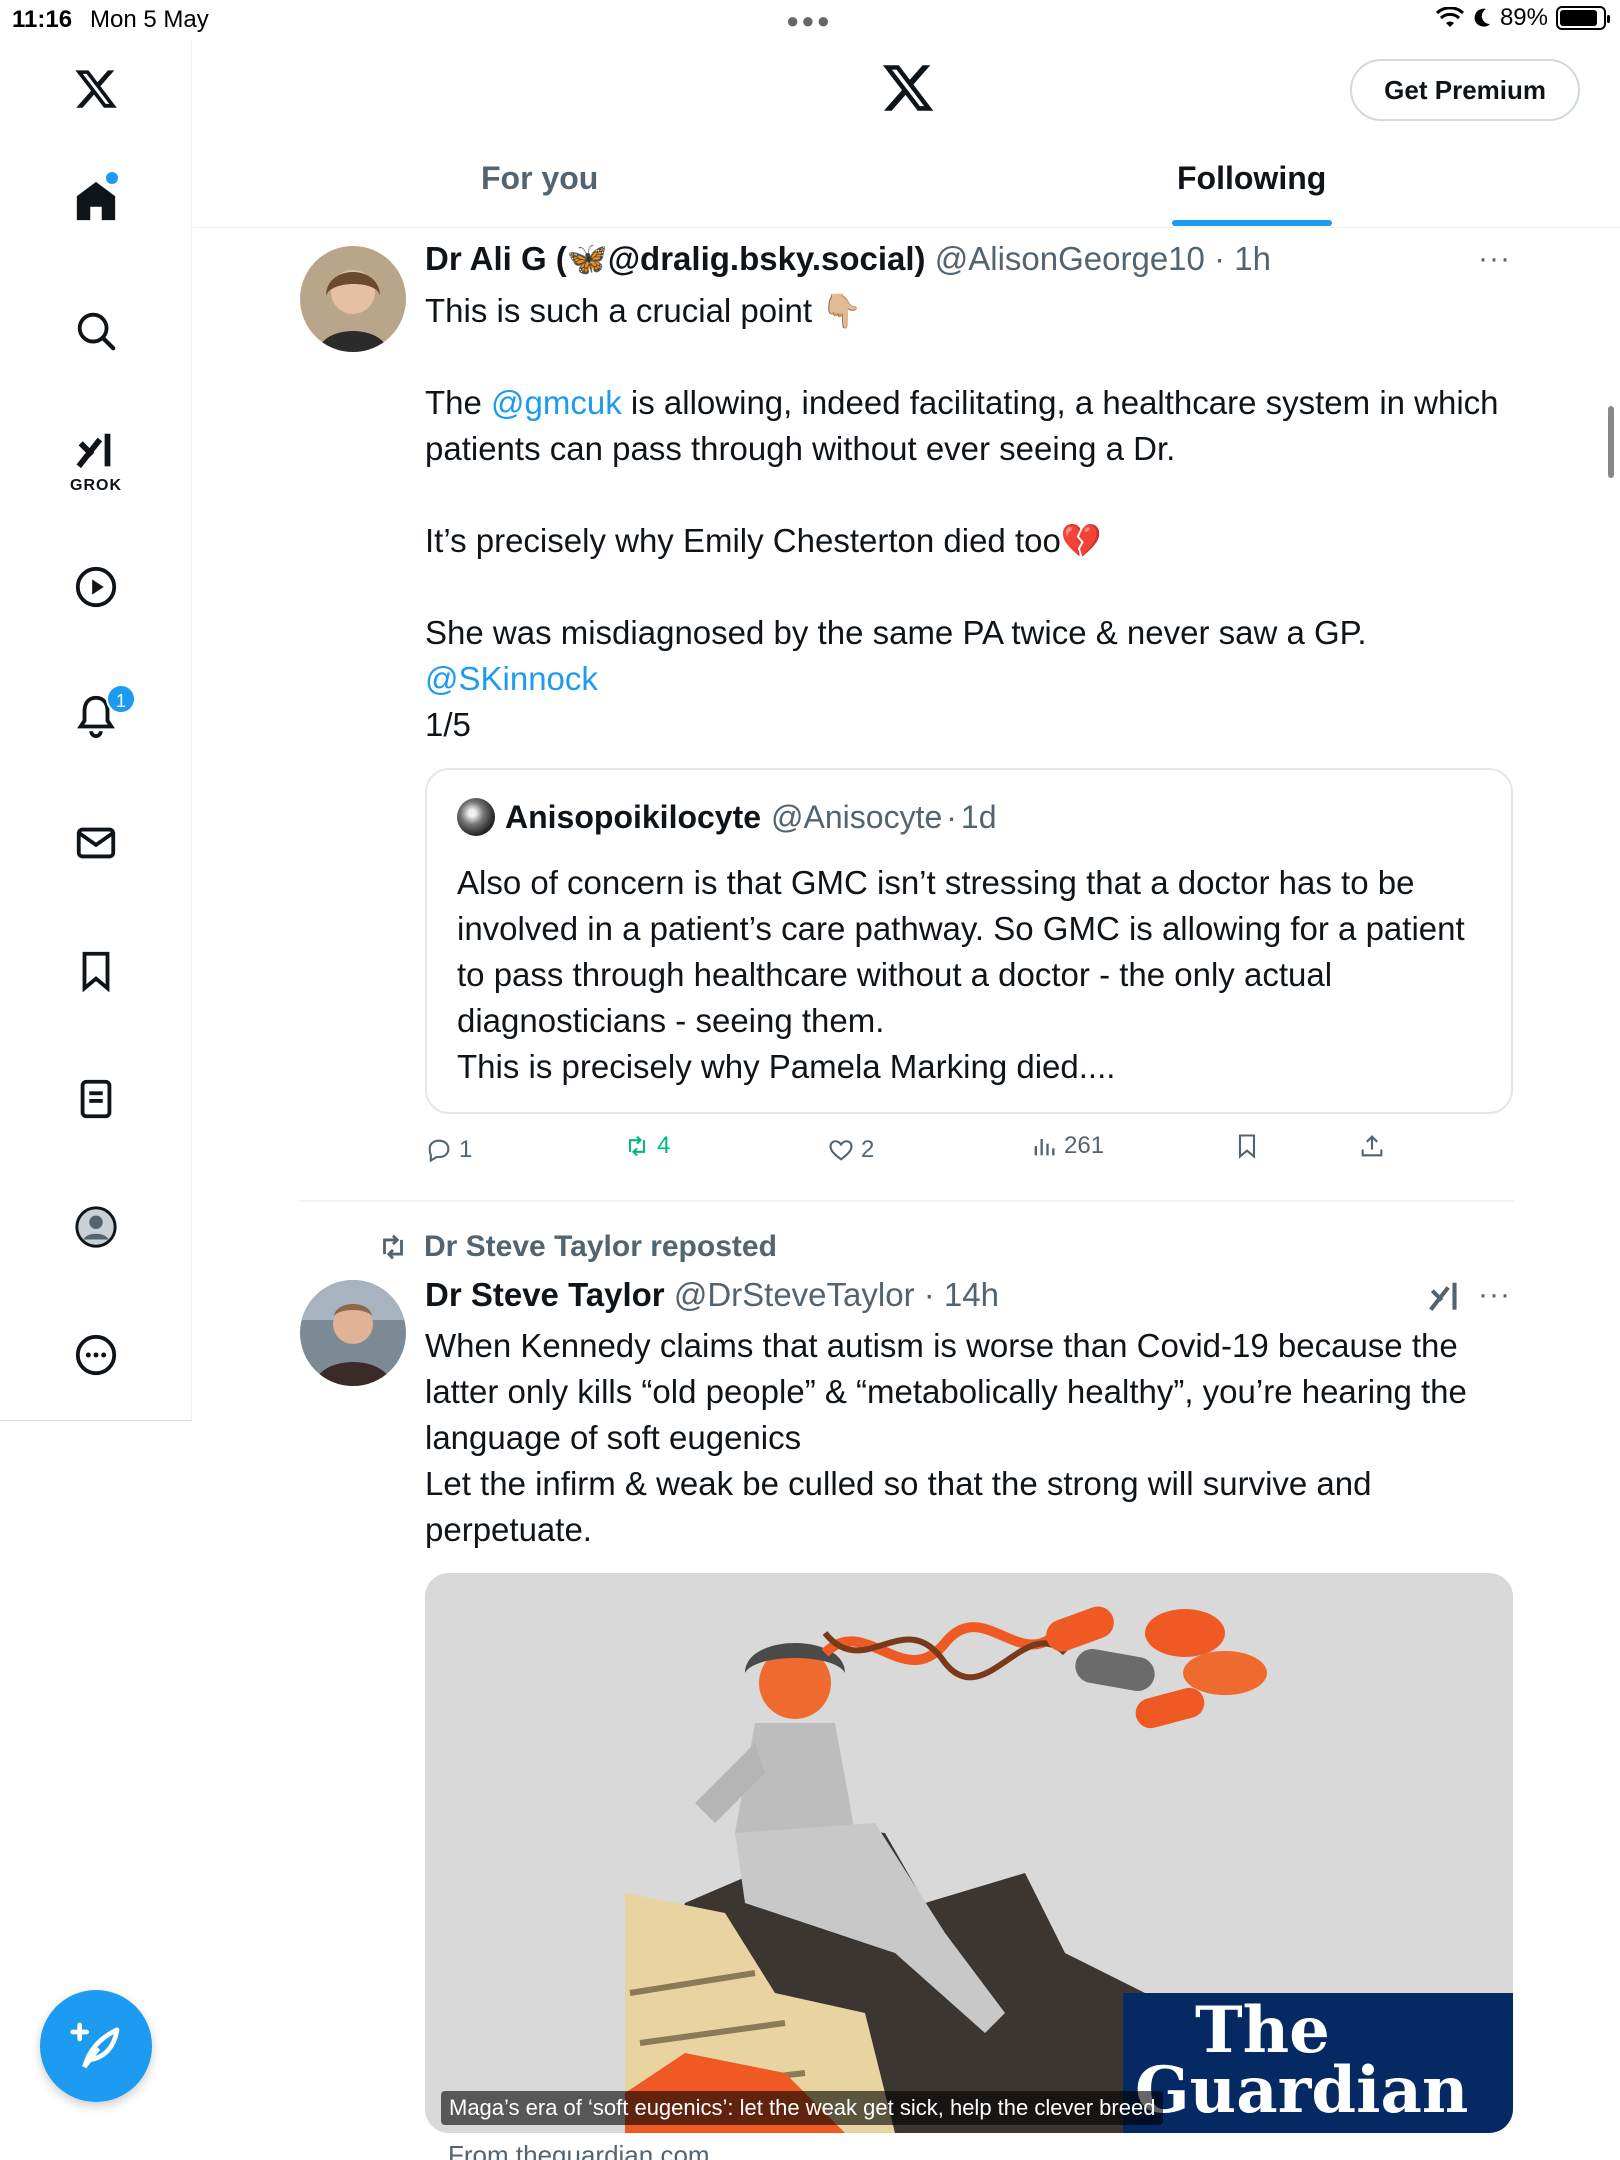 This screenshot has width=1620, height=2160. What do you see at coordinates (1252, 258) in the screenshot?
I see `tweet-time: 1h` at bounding box center [1252, 258].